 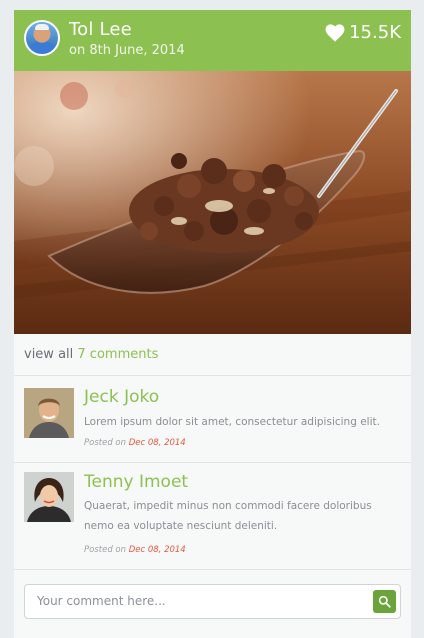 I want to click on view-all-prefix: view all, so click(x=49, y=354).